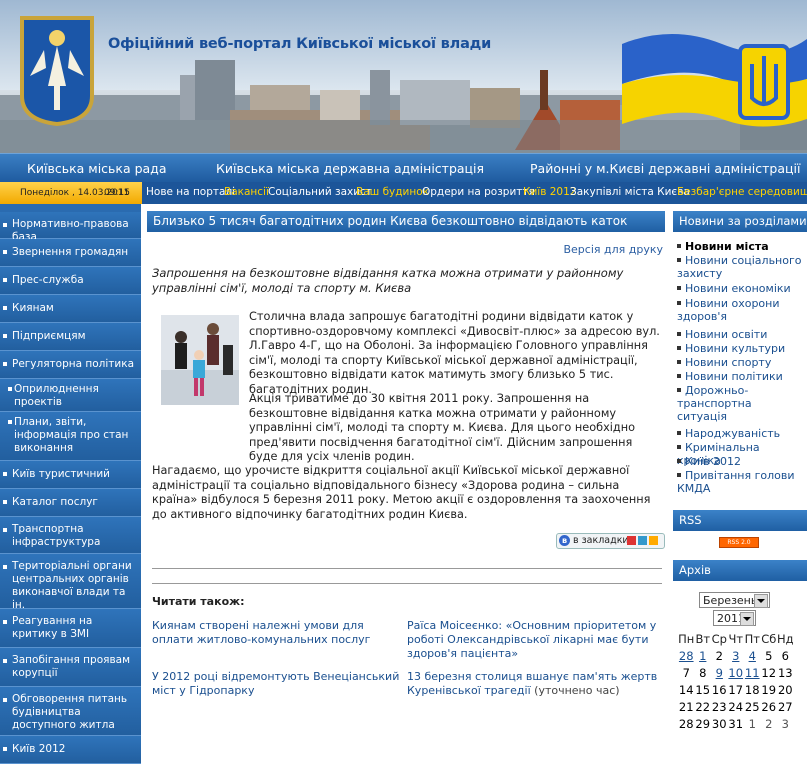  What do you see at coordinates (742, 288) in the screenshot?
I see `news-section-economy: Новини економіки` at bounding box center [742, 288].